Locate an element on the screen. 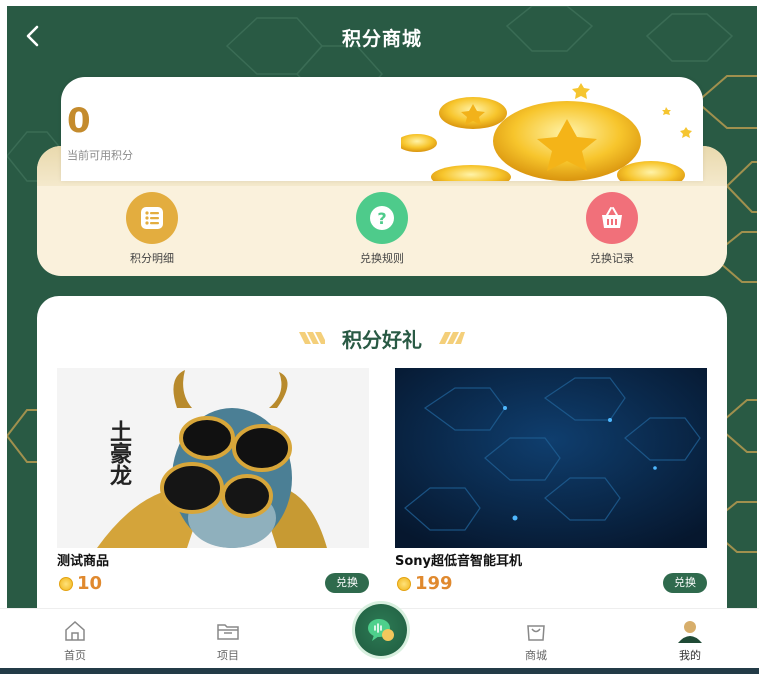 Image resolution: width=759 pixels, height=674 pixels. question-icon: ? is located at coordinates (382, 218).